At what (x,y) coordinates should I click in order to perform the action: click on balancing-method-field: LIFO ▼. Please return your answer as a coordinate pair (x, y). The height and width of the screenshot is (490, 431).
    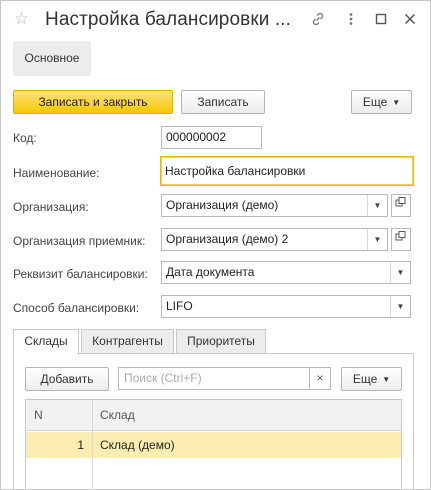
    Looking at the image, I should click on (286, 306).